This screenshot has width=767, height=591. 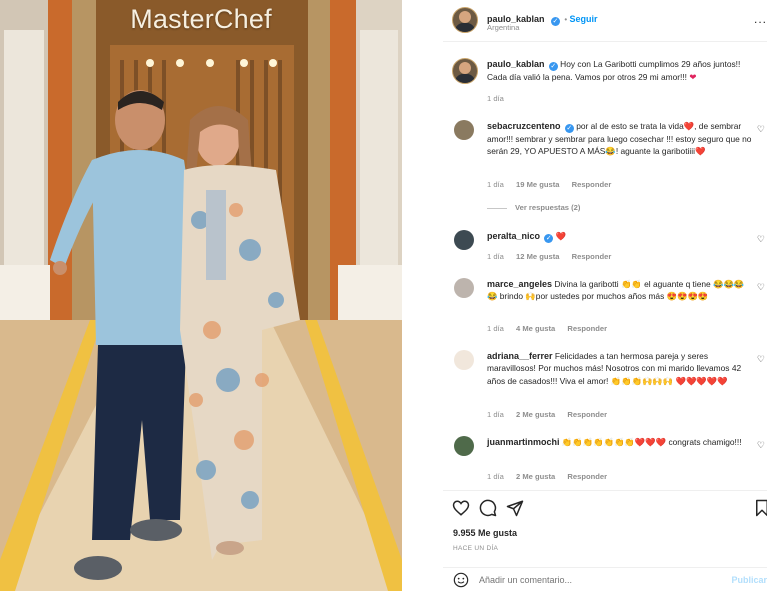 I want to click on view-replies-button: Ver respuestas (2), so click(x=533, y=207).